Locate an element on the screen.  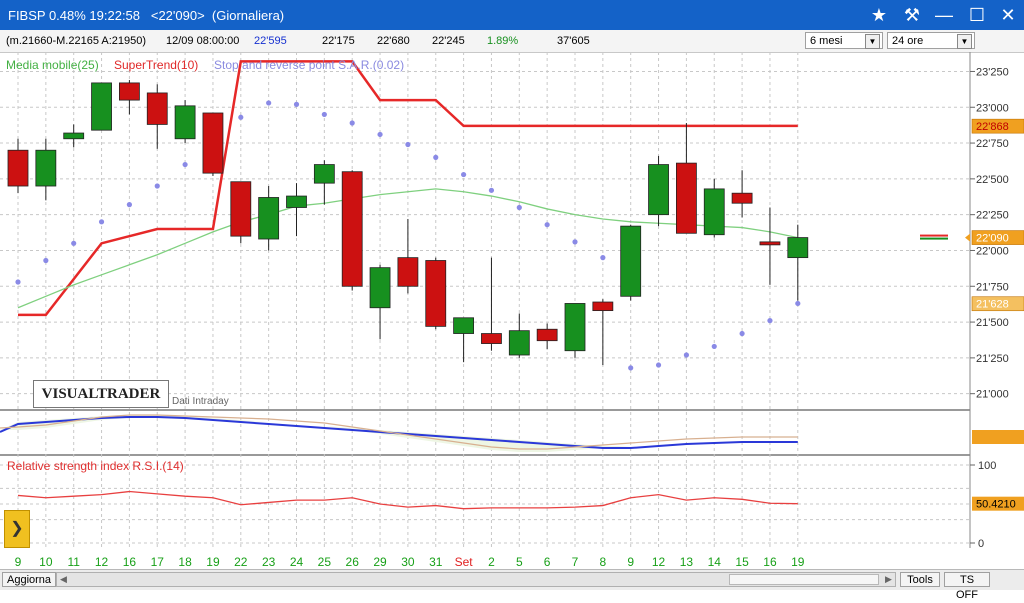
high-price-text: 22'680 is located at coordinates (393, 41).